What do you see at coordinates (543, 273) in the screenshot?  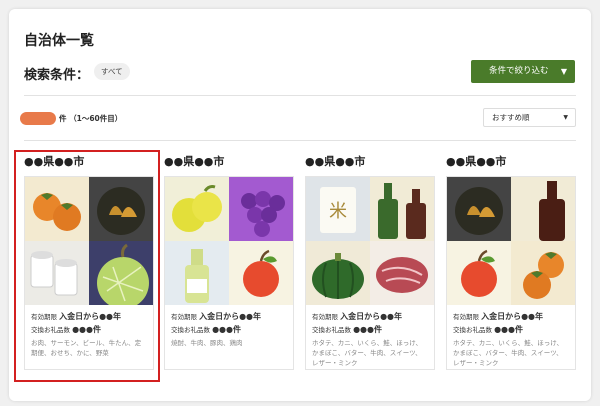 I see `persimmon-icon` at bounding box center [543, 273].